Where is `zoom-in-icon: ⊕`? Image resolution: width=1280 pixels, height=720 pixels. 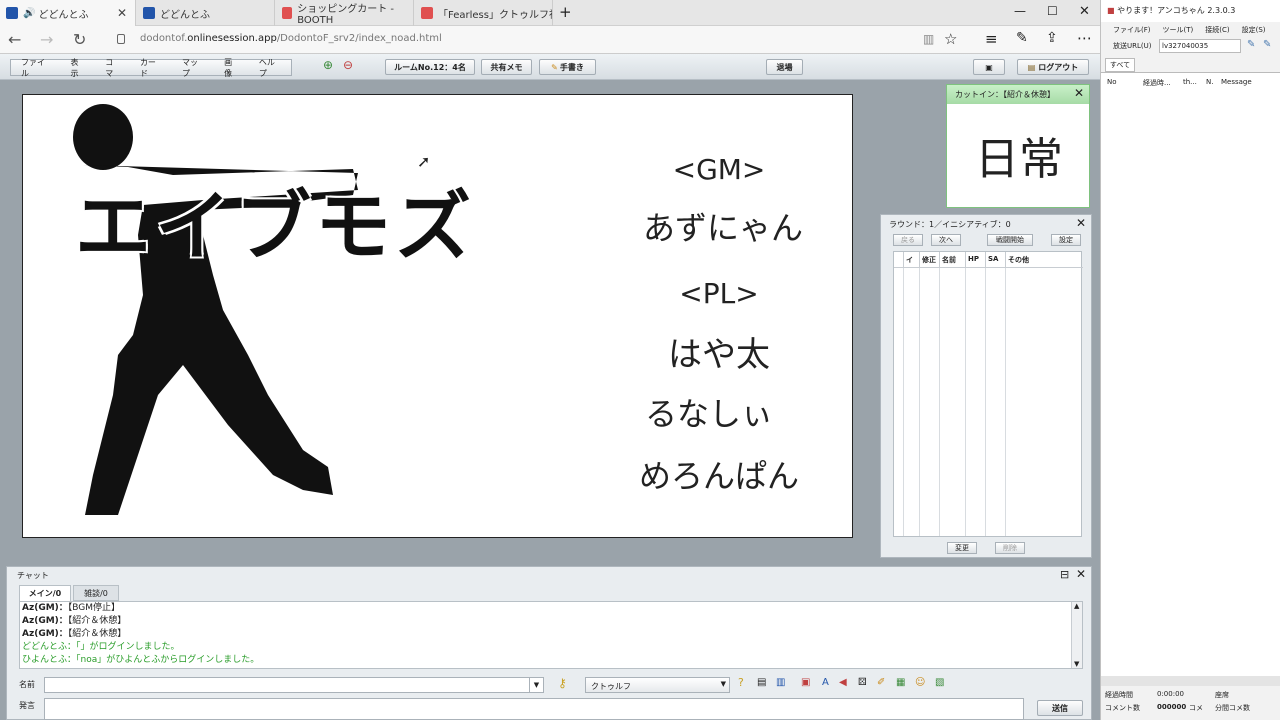 zoom-in-icon: ⊕ is located at coordinates (328, 65).